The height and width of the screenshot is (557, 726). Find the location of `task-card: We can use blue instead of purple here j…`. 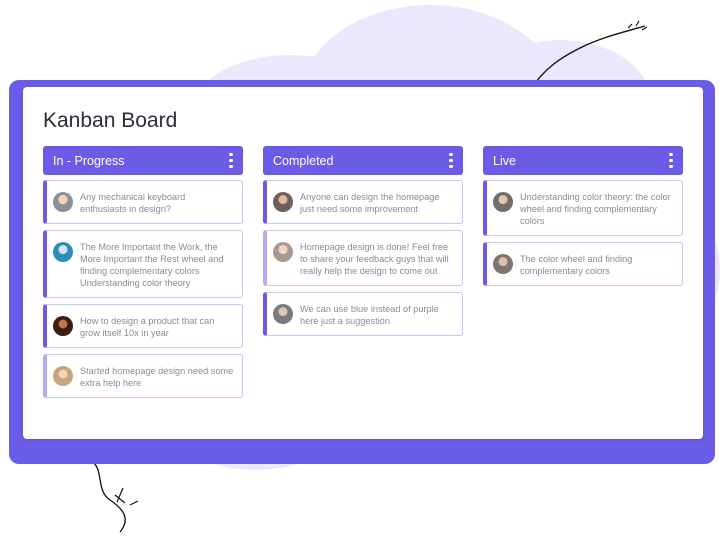

task-card: We can use blue instead of purple here j… is located at coordinates (363, 314).